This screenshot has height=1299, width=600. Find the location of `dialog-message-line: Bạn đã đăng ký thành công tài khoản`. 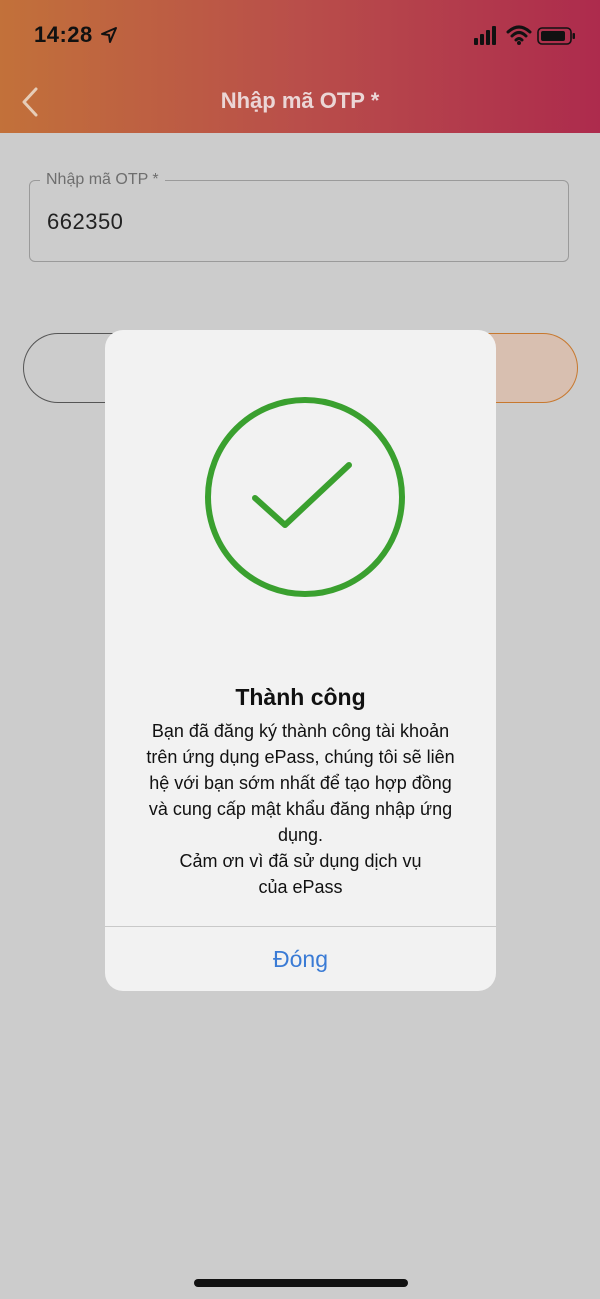

dialog-message-line: Bạn đã đăng ký thành công tài khoản is located at coordinates (300, 731).